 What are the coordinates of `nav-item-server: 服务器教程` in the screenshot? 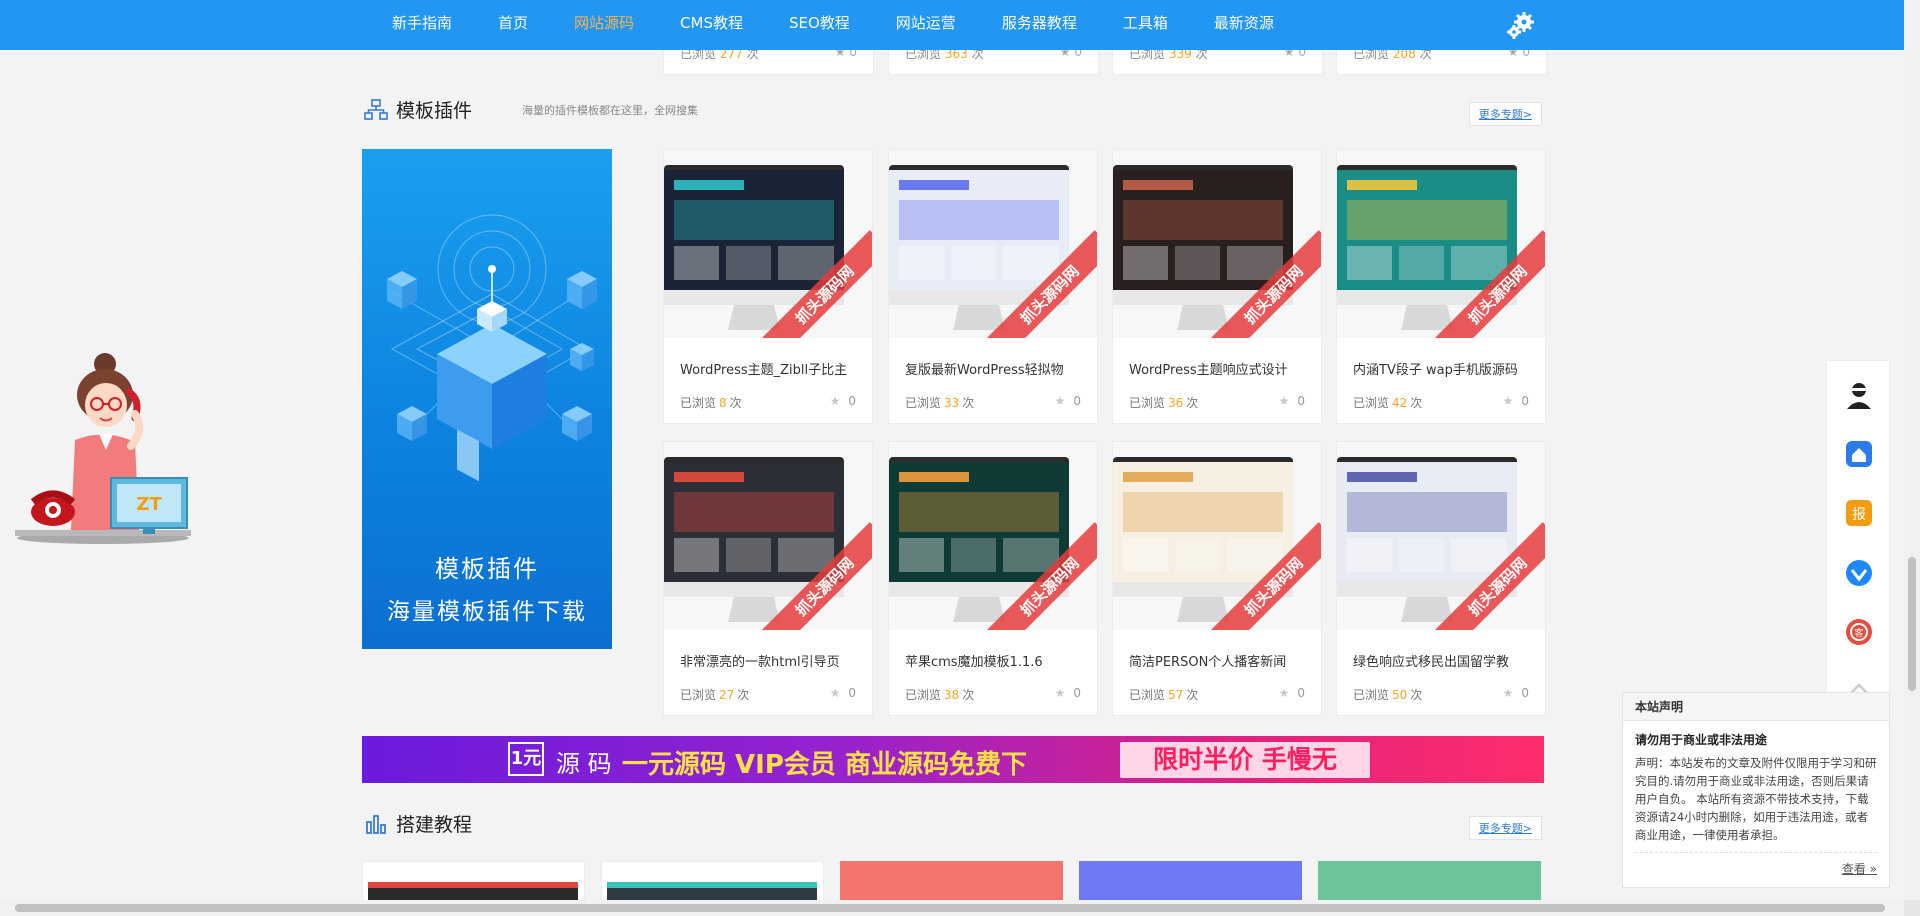 It's located at (1039, 25).